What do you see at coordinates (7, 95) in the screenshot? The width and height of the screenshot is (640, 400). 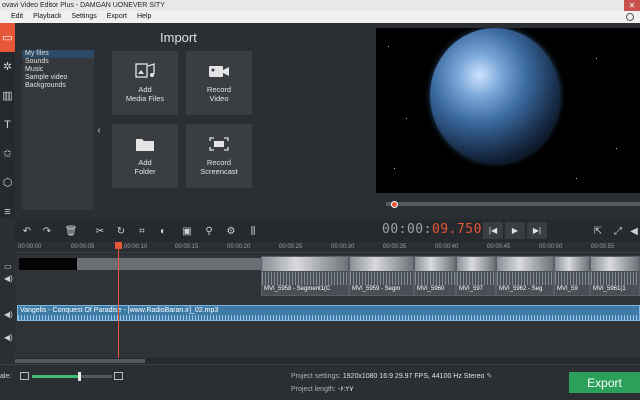 I see `transitions-tab-icon: ▥` at bounding box center [7, 95].